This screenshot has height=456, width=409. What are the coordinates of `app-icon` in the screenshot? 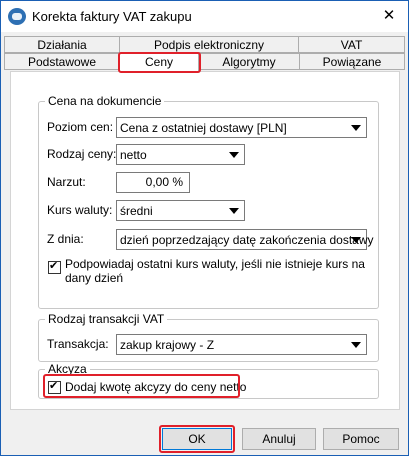 It's located at (17, 16).